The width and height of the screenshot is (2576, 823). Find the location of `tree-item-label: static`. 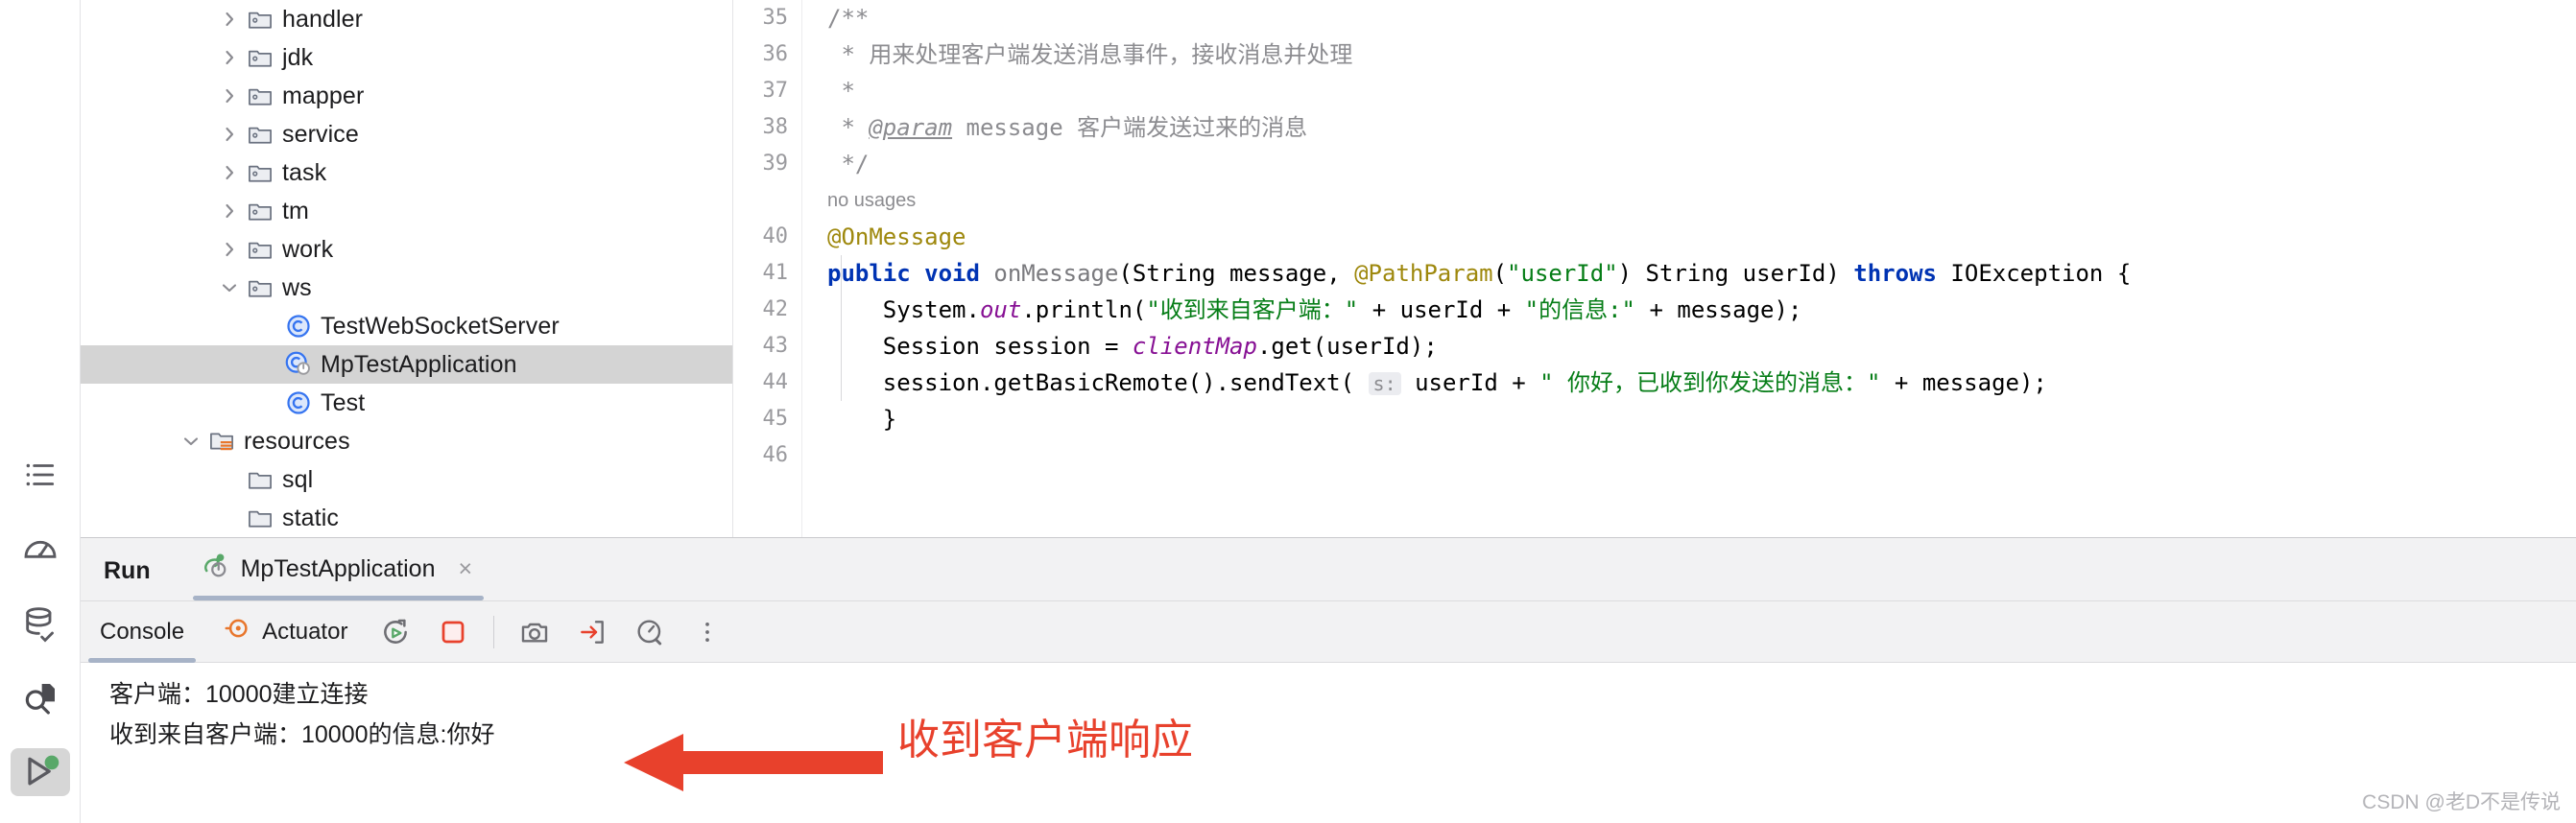

tree-item-label: static is located at coordinates (310, 517).